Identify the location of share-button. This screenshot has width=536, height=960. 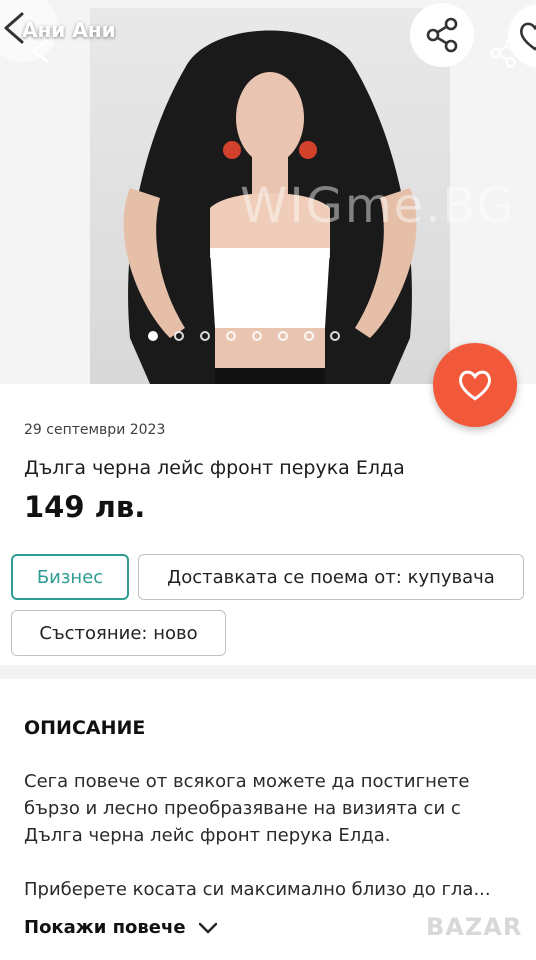
(442, 35).